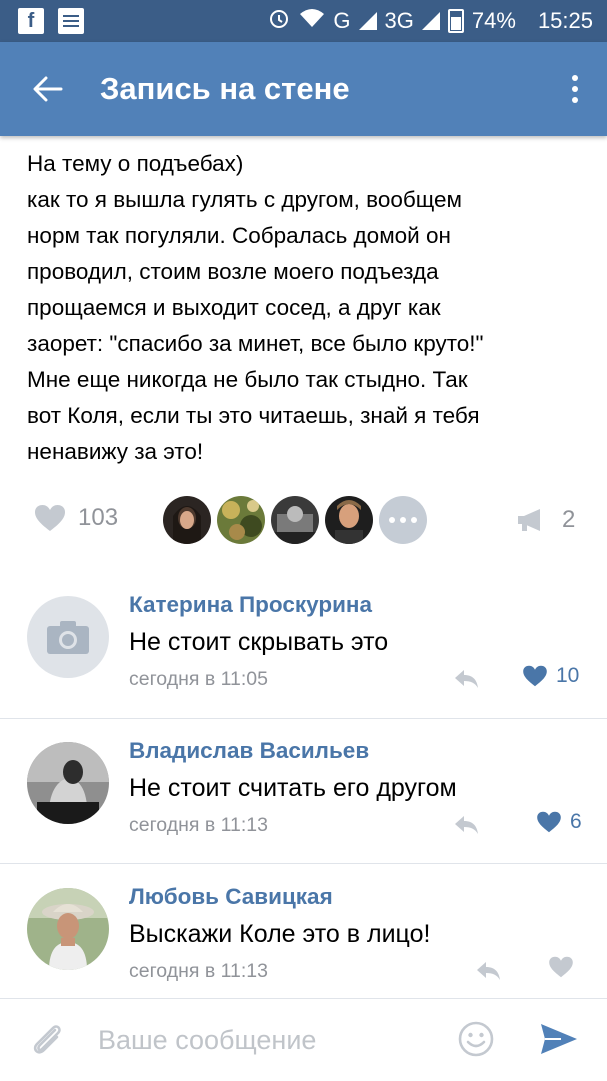 The width and height of the screenshot is (607, 1081). I want to click on comment-author: Катерина Проскурина, so click(250, 605).